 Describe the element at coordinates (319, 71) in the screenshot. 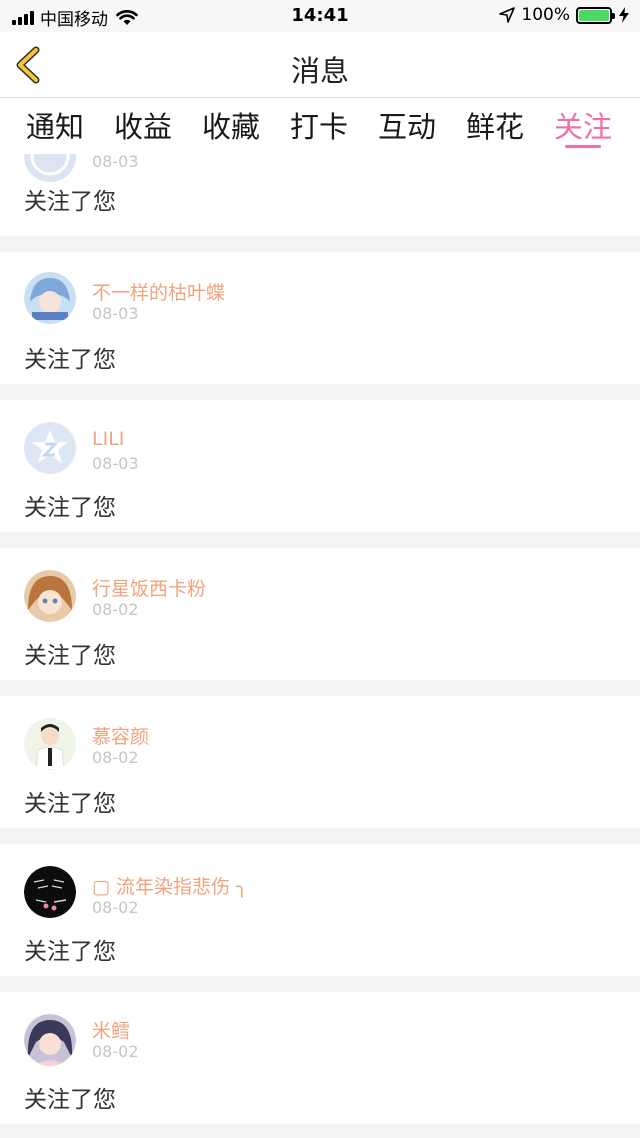

I see `page-title: 消息` at that location.